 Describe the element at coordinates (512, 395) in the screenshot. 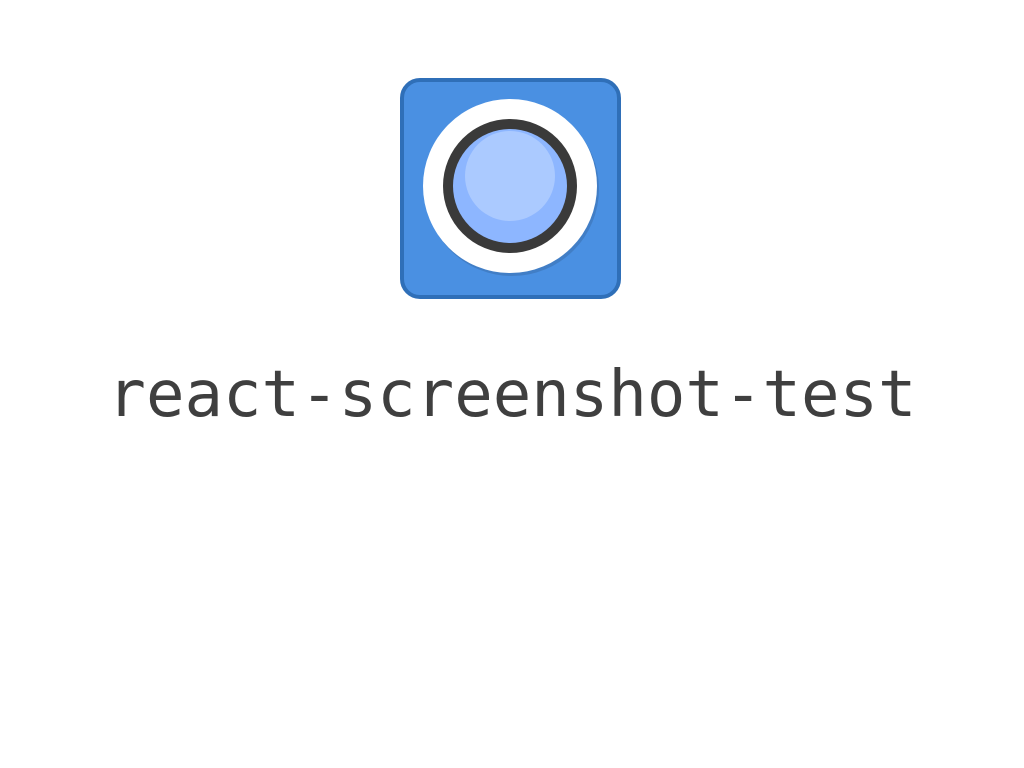

I see `app-title: react-screenshot-test` at that location.